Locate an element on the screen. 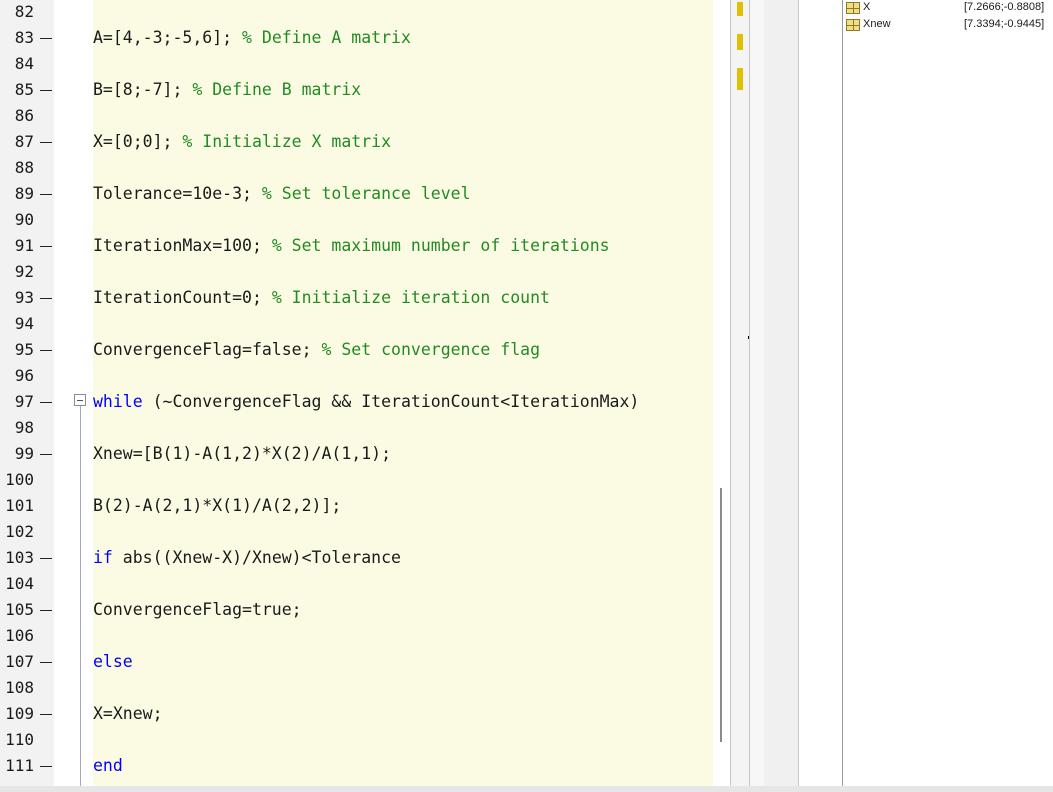  code-token: IterationMax=100; is located at coordinates (182, 245).